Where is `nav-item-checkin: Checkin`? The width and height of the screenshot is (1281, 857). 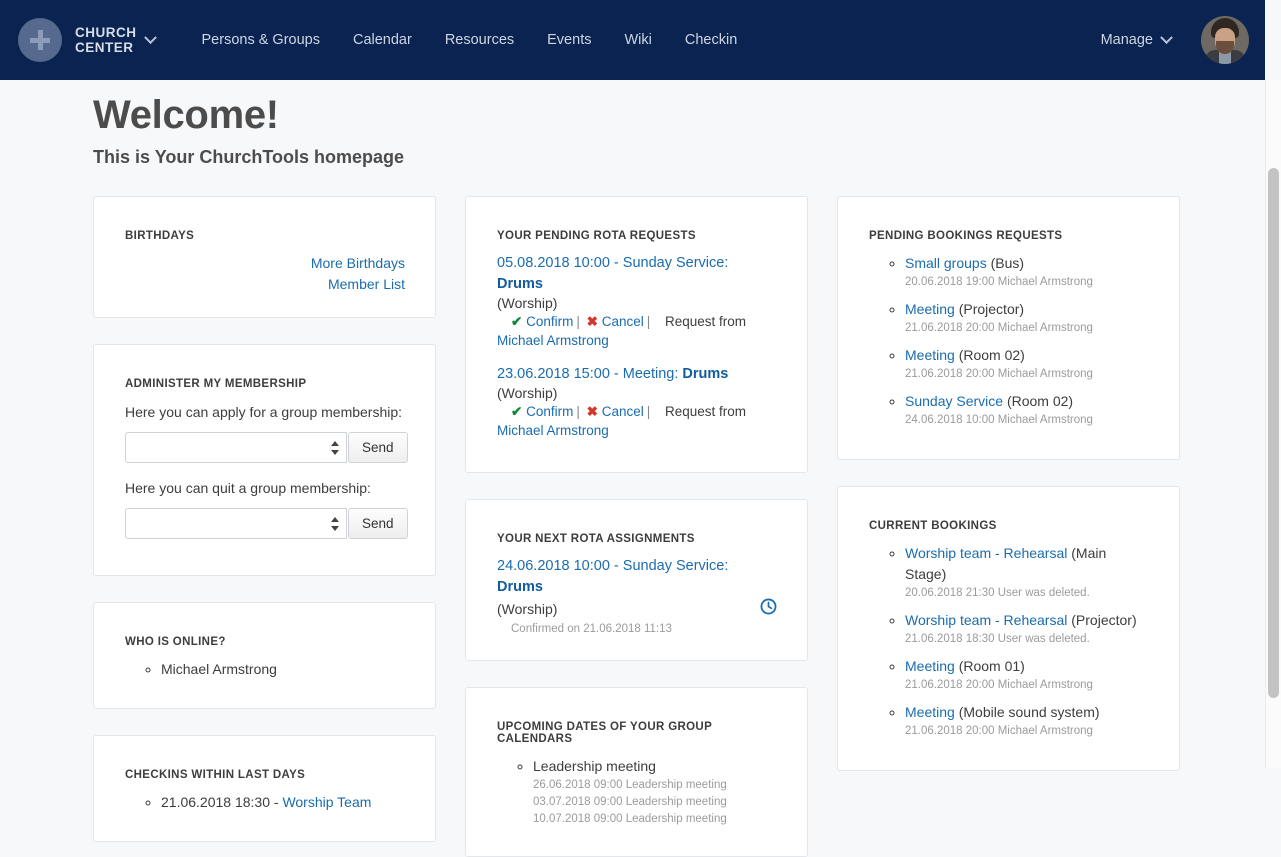
nav-item-checkin: Checkin is located at coordinates (711, 40).